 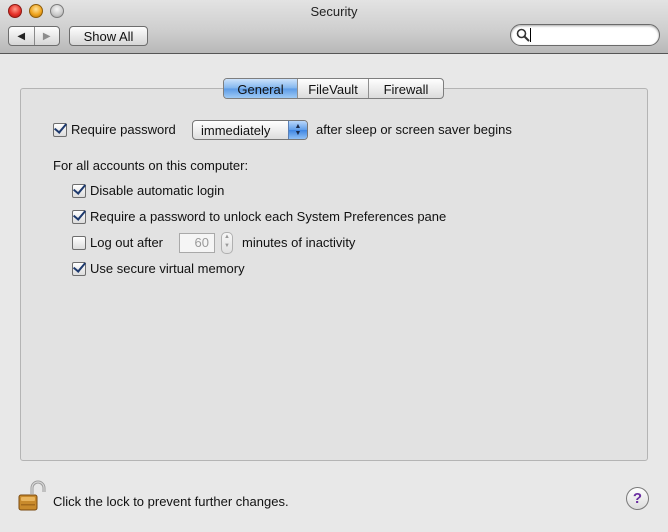 I want to click on disable-auto-login-label: Disable automatic login, so click(x=157, y=190).